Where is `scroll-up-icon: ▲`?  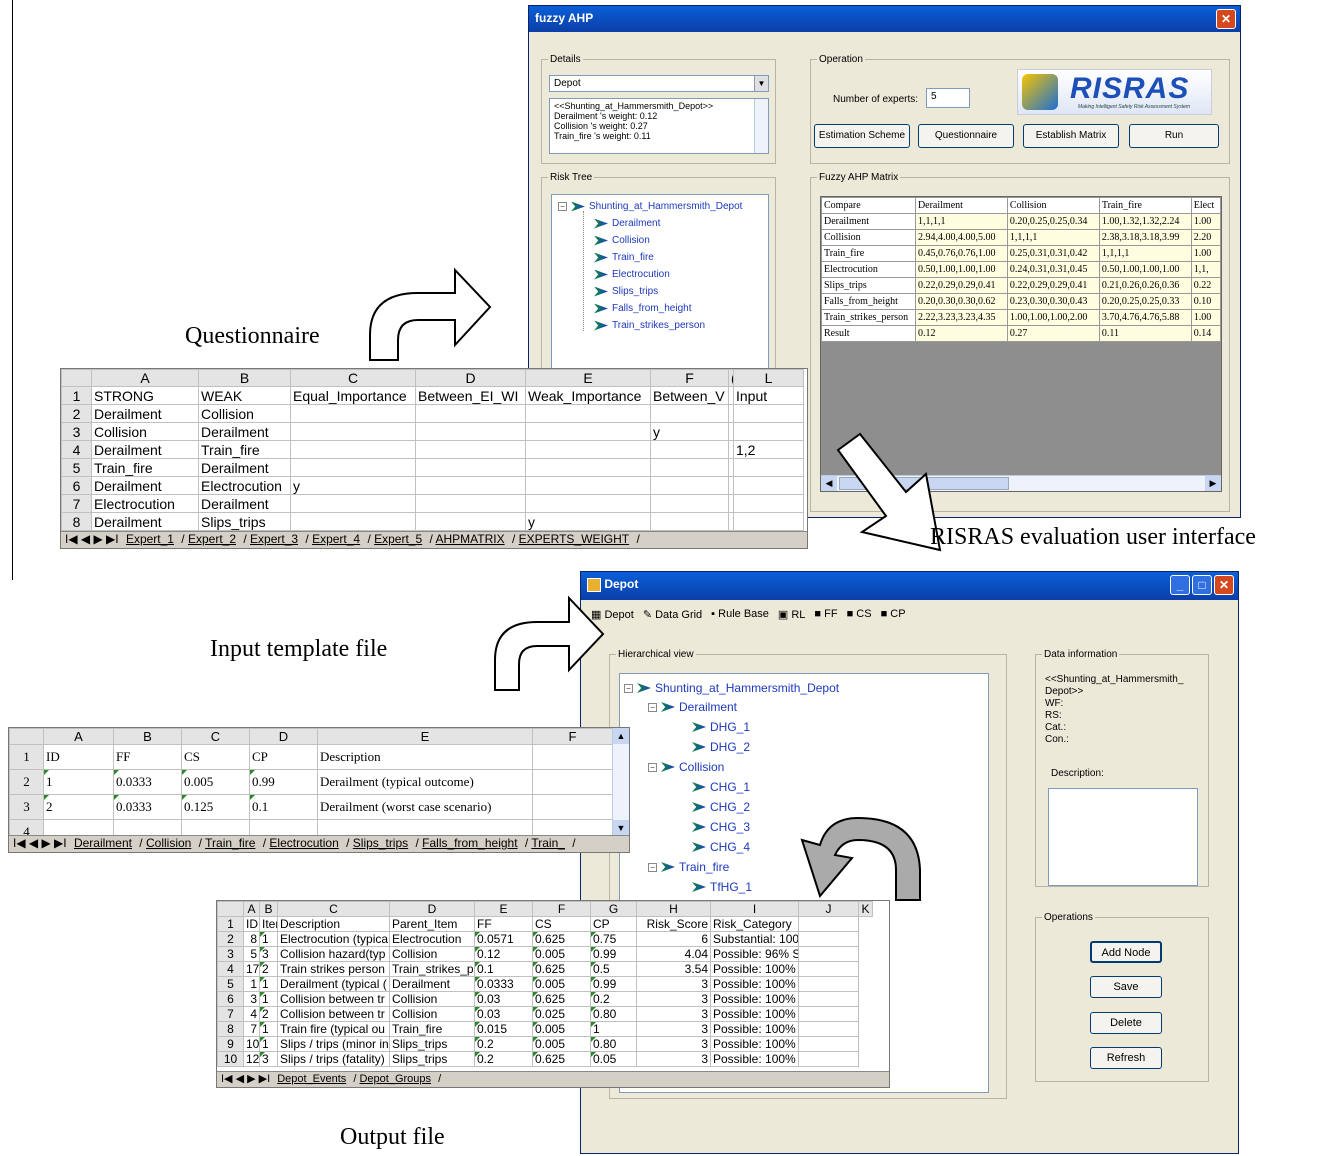
scroll-up-icon: ▲ is located at coordinates (621, 736).